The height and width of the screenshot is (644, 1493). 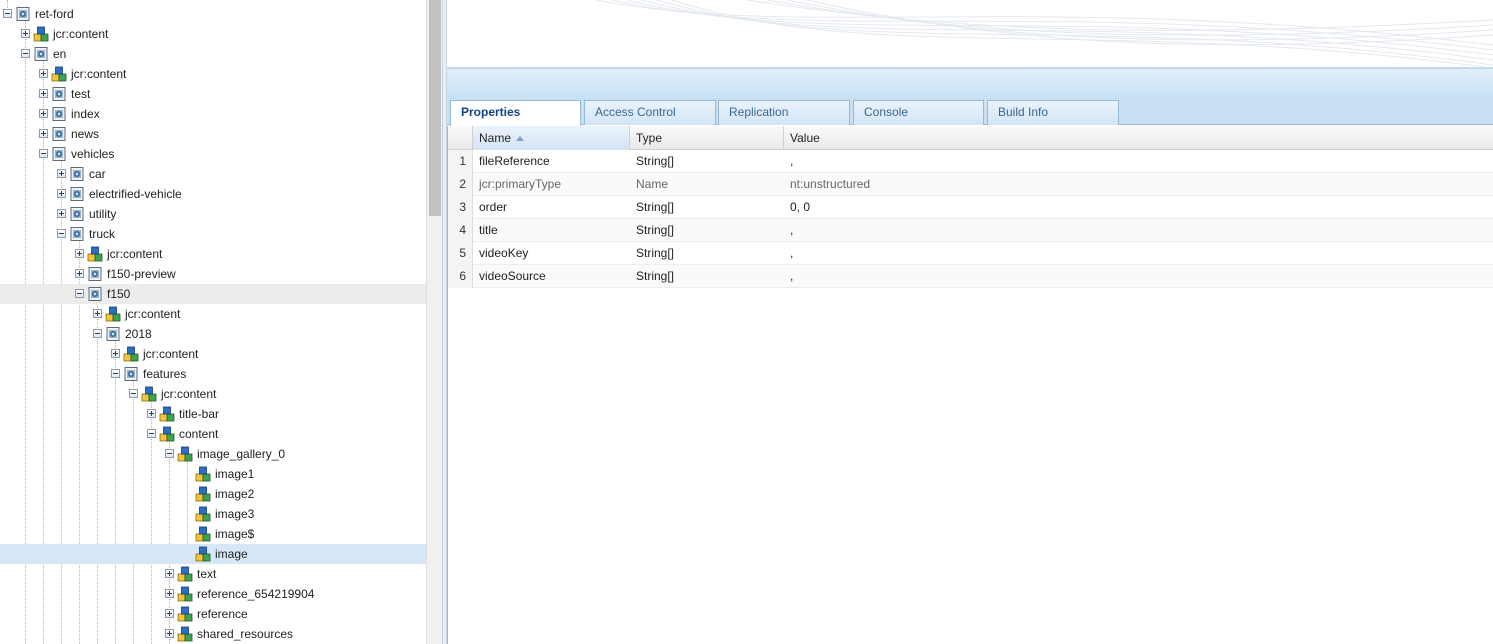 I want to click on tab-access-control: Access Control, so click(x=650, y=112).